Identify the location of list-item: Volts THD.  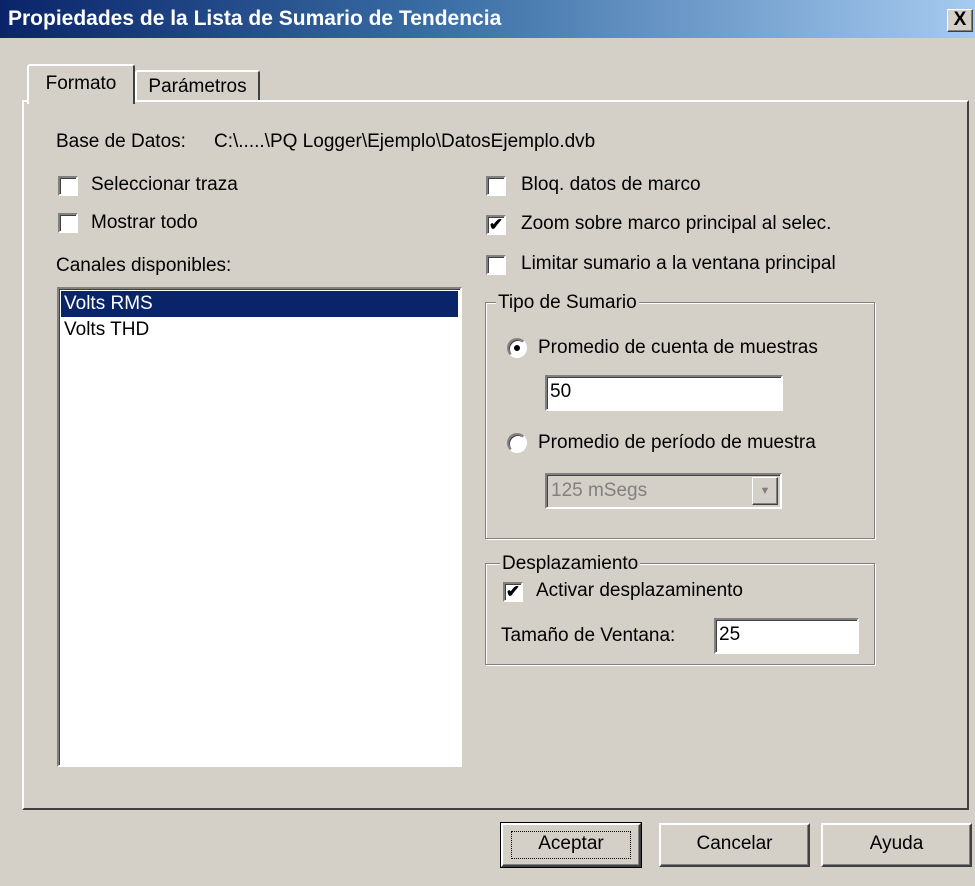
(259, 330).